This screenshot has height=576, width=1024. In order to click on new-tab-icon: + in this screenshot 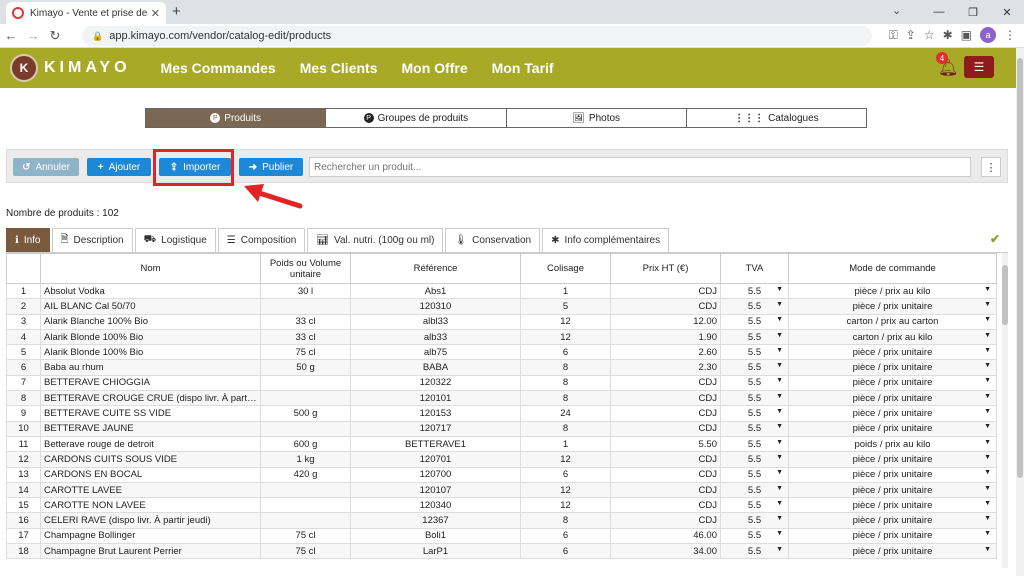, I will do `click(176, 11)`.